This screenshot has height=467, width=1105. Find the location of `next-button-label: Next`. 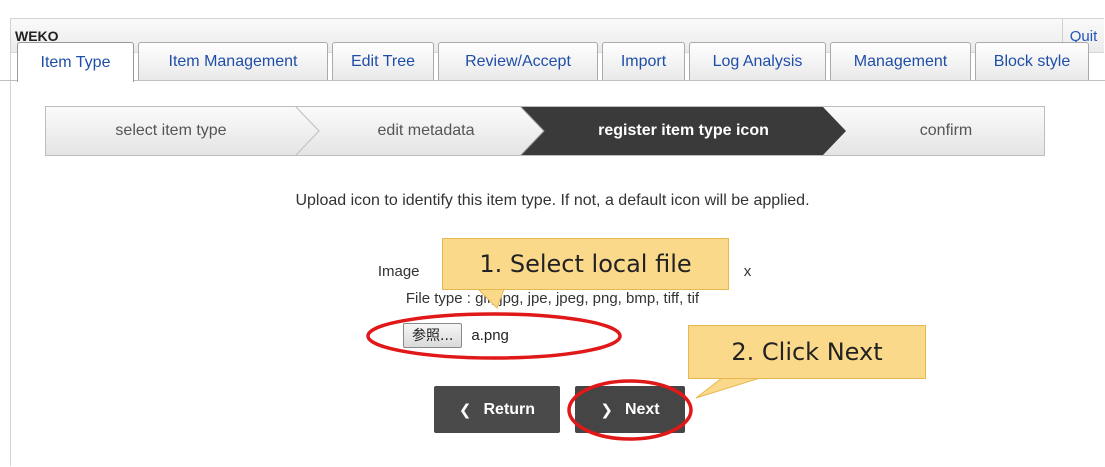

next-button-label: Next is located at coordinates (642, 409).